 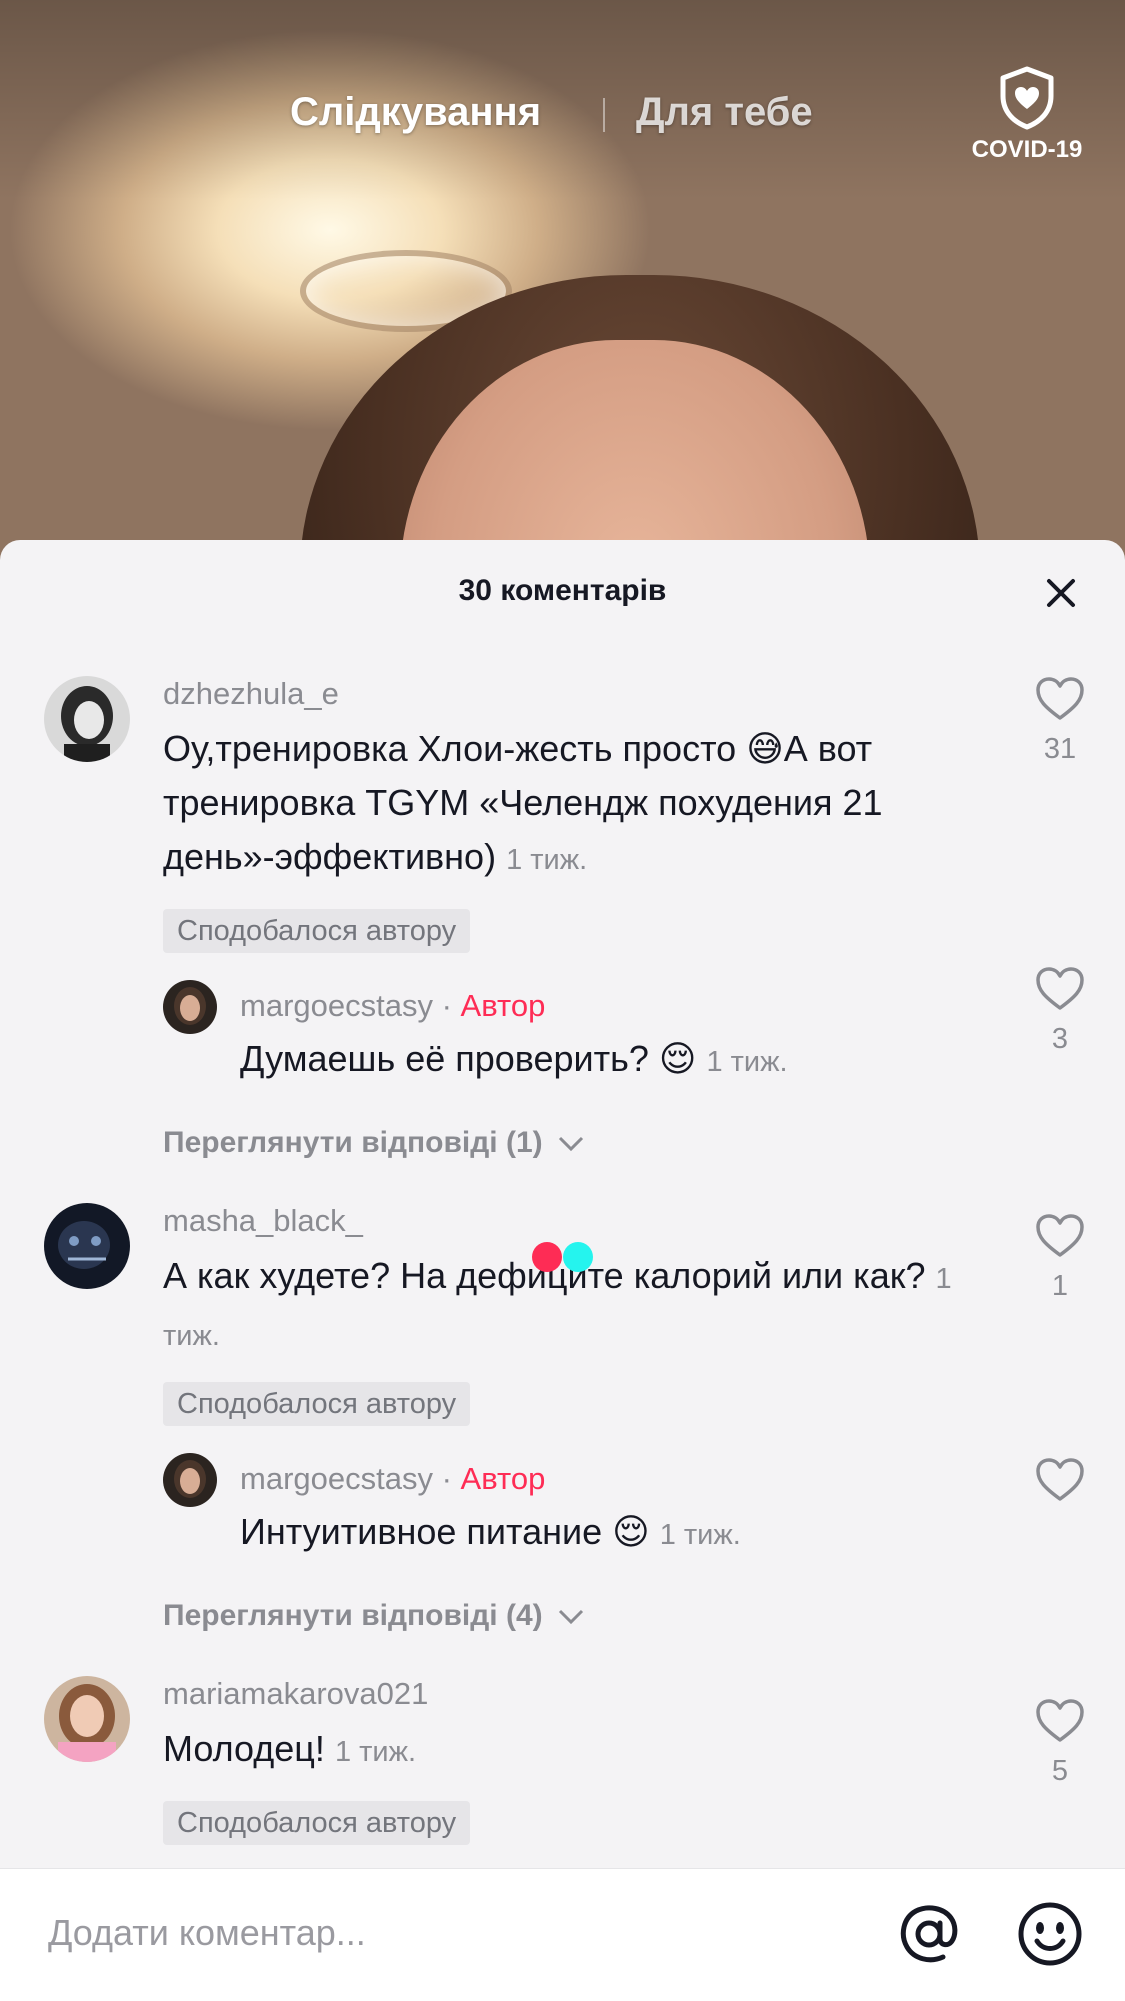 I want to click on reply-text: Интуитивное питание 😌 1 тиж., so click(x=620, y=1533).